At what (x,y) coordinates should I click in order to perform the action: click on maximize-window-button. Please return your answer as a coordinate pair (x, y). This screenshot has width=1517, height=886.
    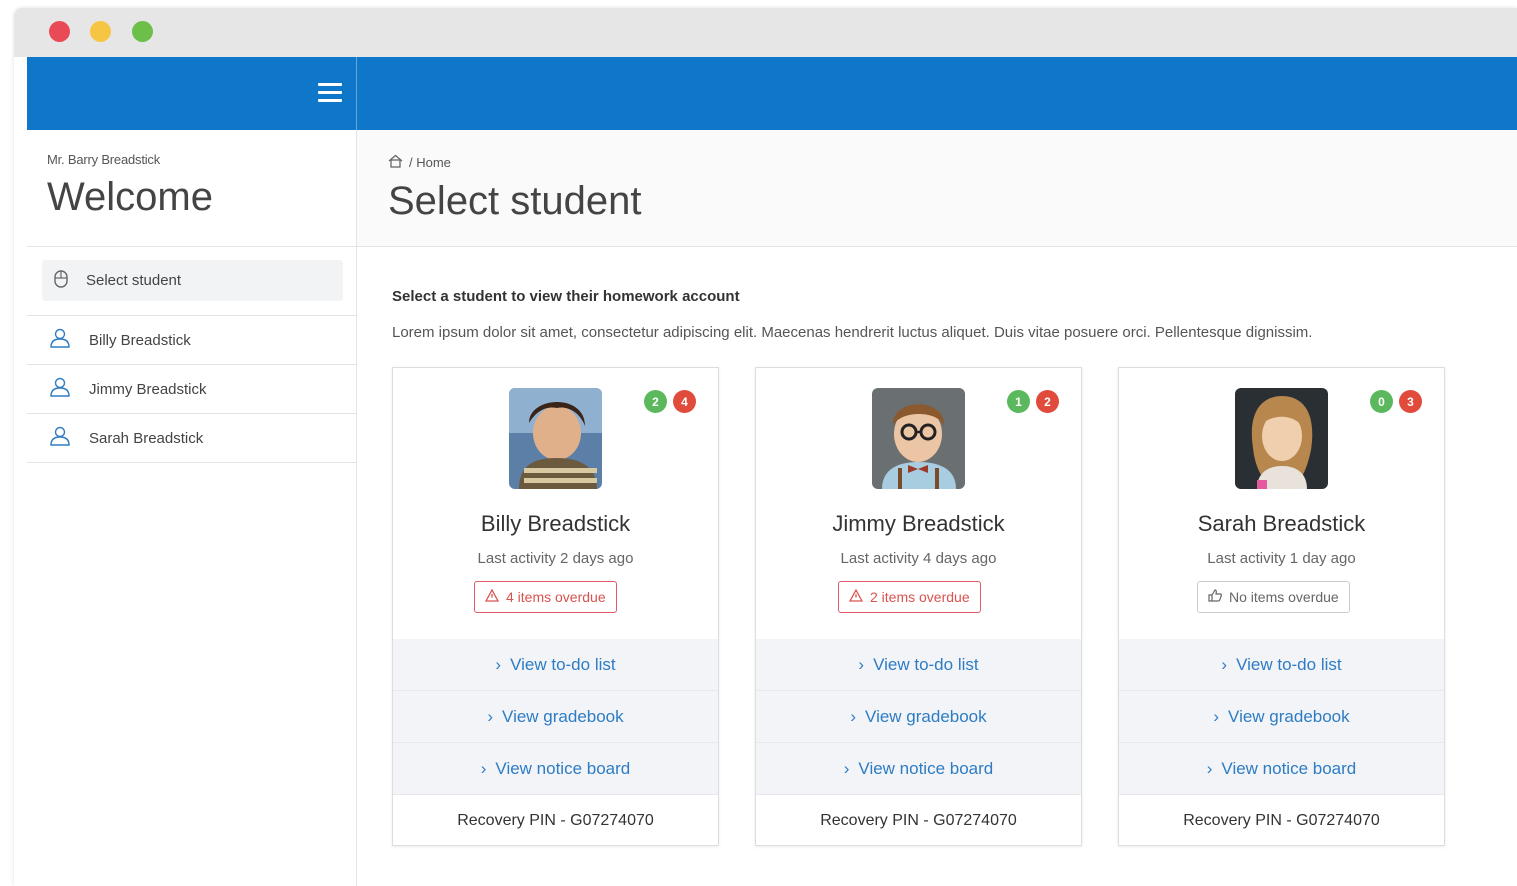
    Looking at the image, I should click on (142, 31).